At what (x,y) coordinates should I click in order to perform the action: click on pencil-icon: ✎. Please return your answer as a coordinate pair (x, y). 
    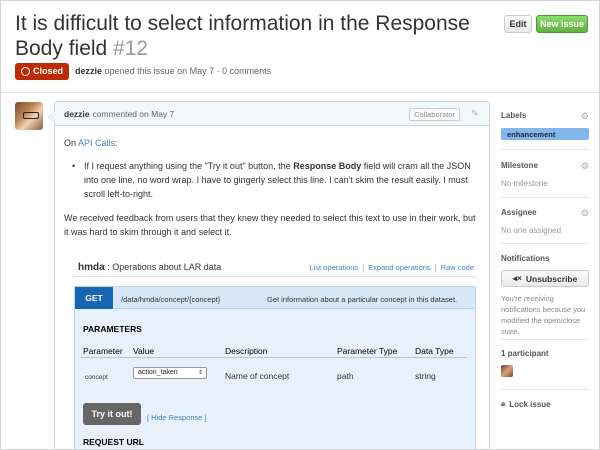
    Looking at the image, I should click on (475, 113).